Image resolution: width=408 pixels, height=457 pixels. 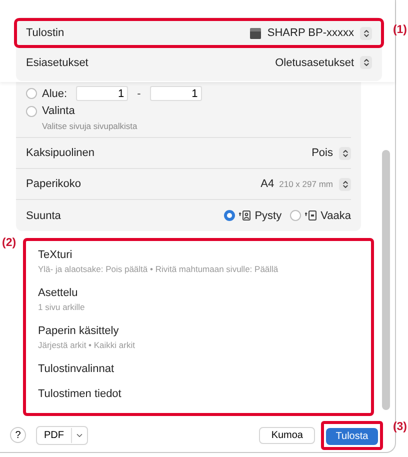 What do you see at coordinates (287, 435) in the screenshot?
I see `cancel-button: Kumoa` at bounding box center [287, 435].